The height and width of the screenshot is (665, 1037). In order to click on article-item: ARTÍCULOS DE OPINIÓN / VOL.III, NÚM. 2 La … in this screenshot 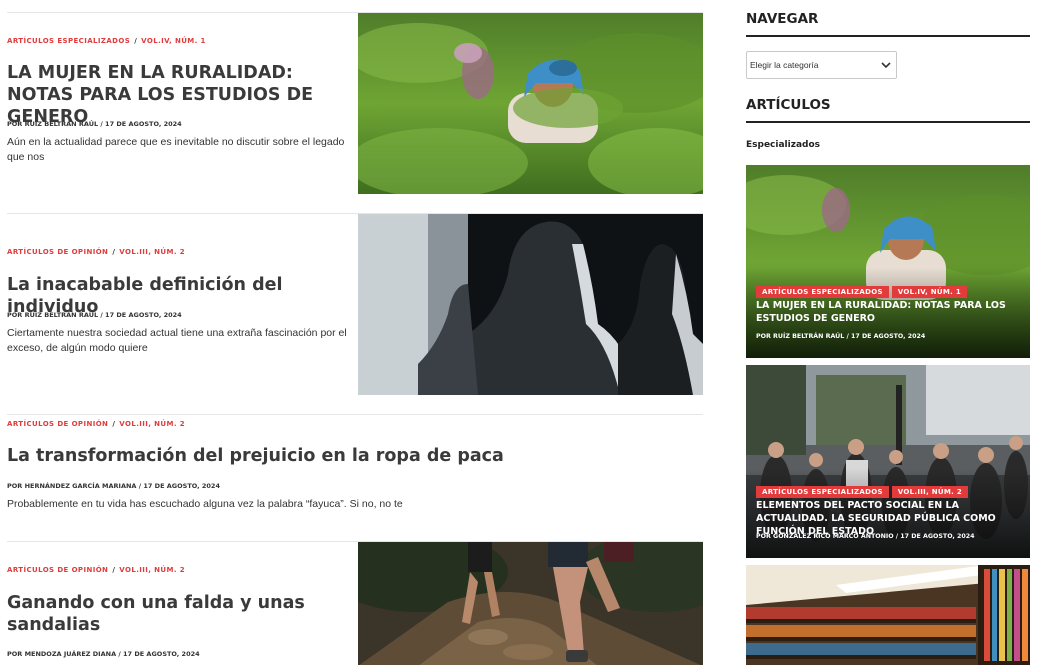, I will do `click(355, 478)`.